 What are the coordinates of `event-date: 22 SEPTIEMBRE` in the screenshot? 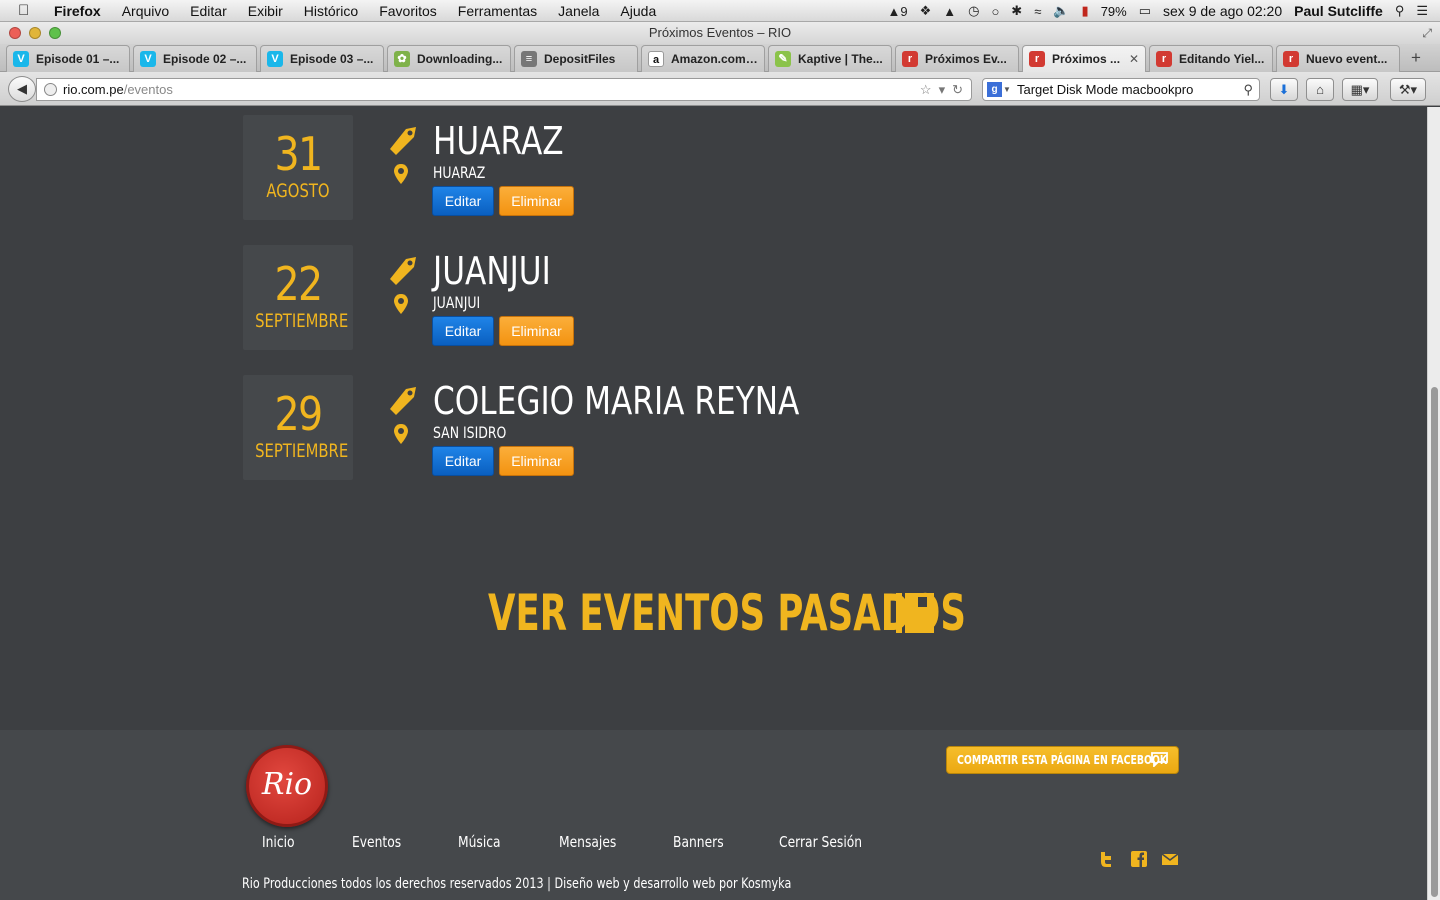 It's located at (298, 297).